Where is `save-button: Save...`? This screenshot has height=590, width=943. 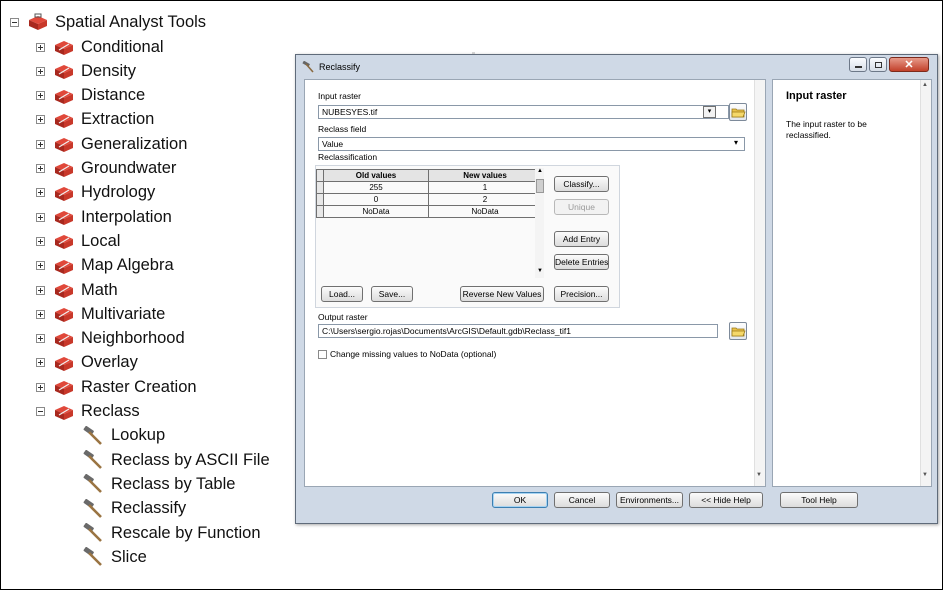
save-button: Save... is located at coordinates (392, 294).